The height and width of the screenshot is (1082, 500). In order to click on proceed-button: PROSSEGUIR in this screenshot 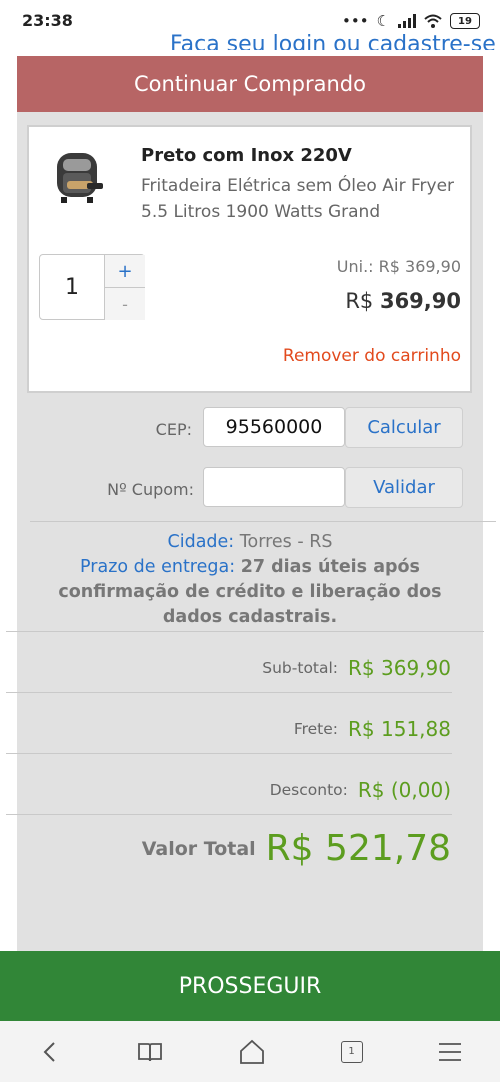, I will do `click(250, 986)`.